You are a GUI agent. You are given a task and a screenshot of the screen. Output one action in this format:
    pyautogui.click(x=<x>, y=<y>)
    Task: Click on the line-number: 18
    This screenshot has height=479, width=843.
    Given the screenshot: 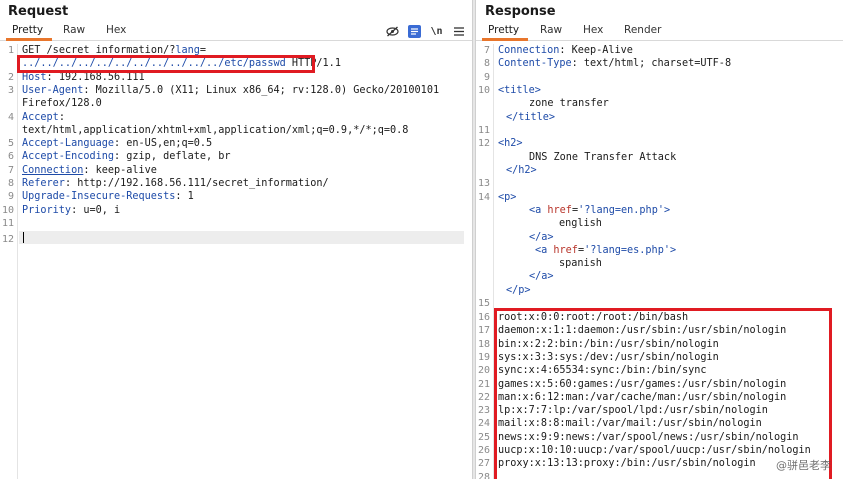 What is the action you would take?
    pyautogui.click(x=483, y=344)
    